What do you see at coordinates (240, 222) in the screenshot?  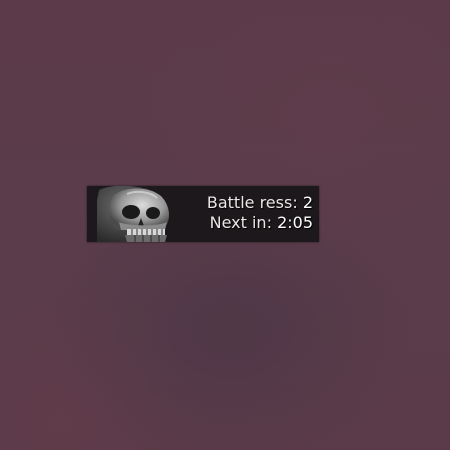 I see `next-charge-label: Next in:` at bounding box center [240, 222].